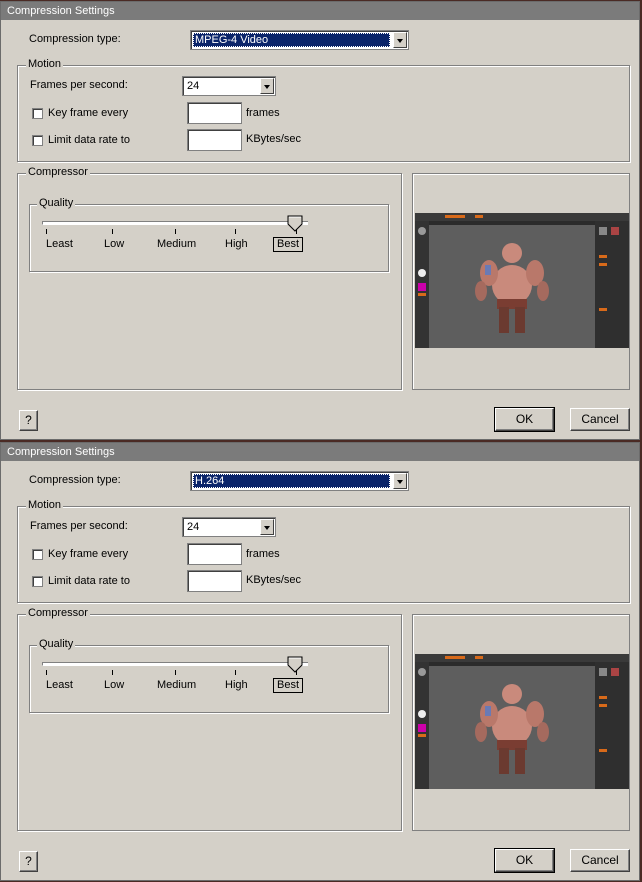  Describe the element at coordinates (291, 481) in the screenshot. I see `compression-type-value: H.264` at that location.